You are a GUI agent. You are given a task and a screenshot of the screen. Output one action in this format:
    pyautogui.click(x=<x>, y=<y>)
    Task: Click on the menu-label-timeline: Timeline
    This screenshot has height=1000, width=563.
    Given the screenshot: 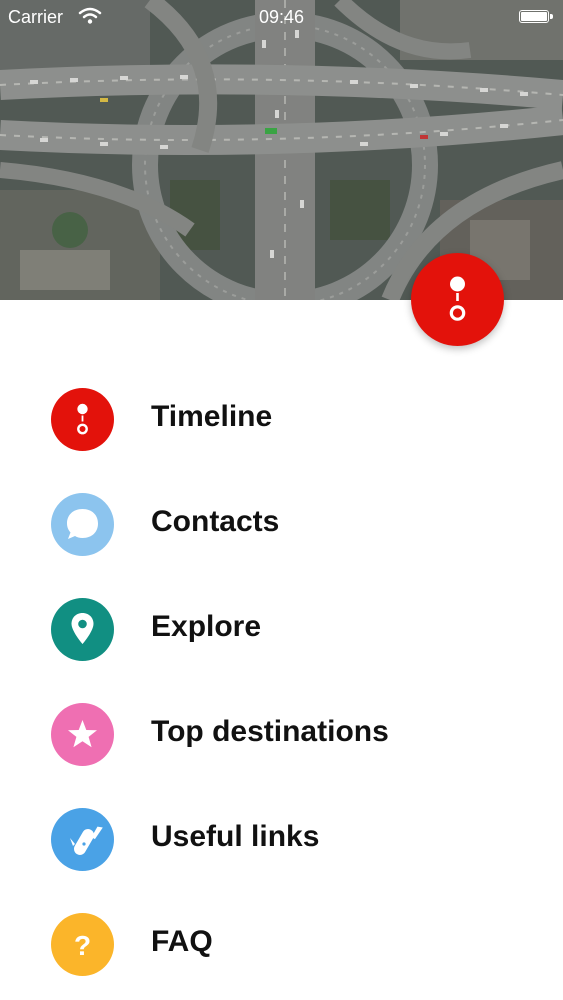 What is the action you would take?
    pyautogui.click(x=212, y=416)
    